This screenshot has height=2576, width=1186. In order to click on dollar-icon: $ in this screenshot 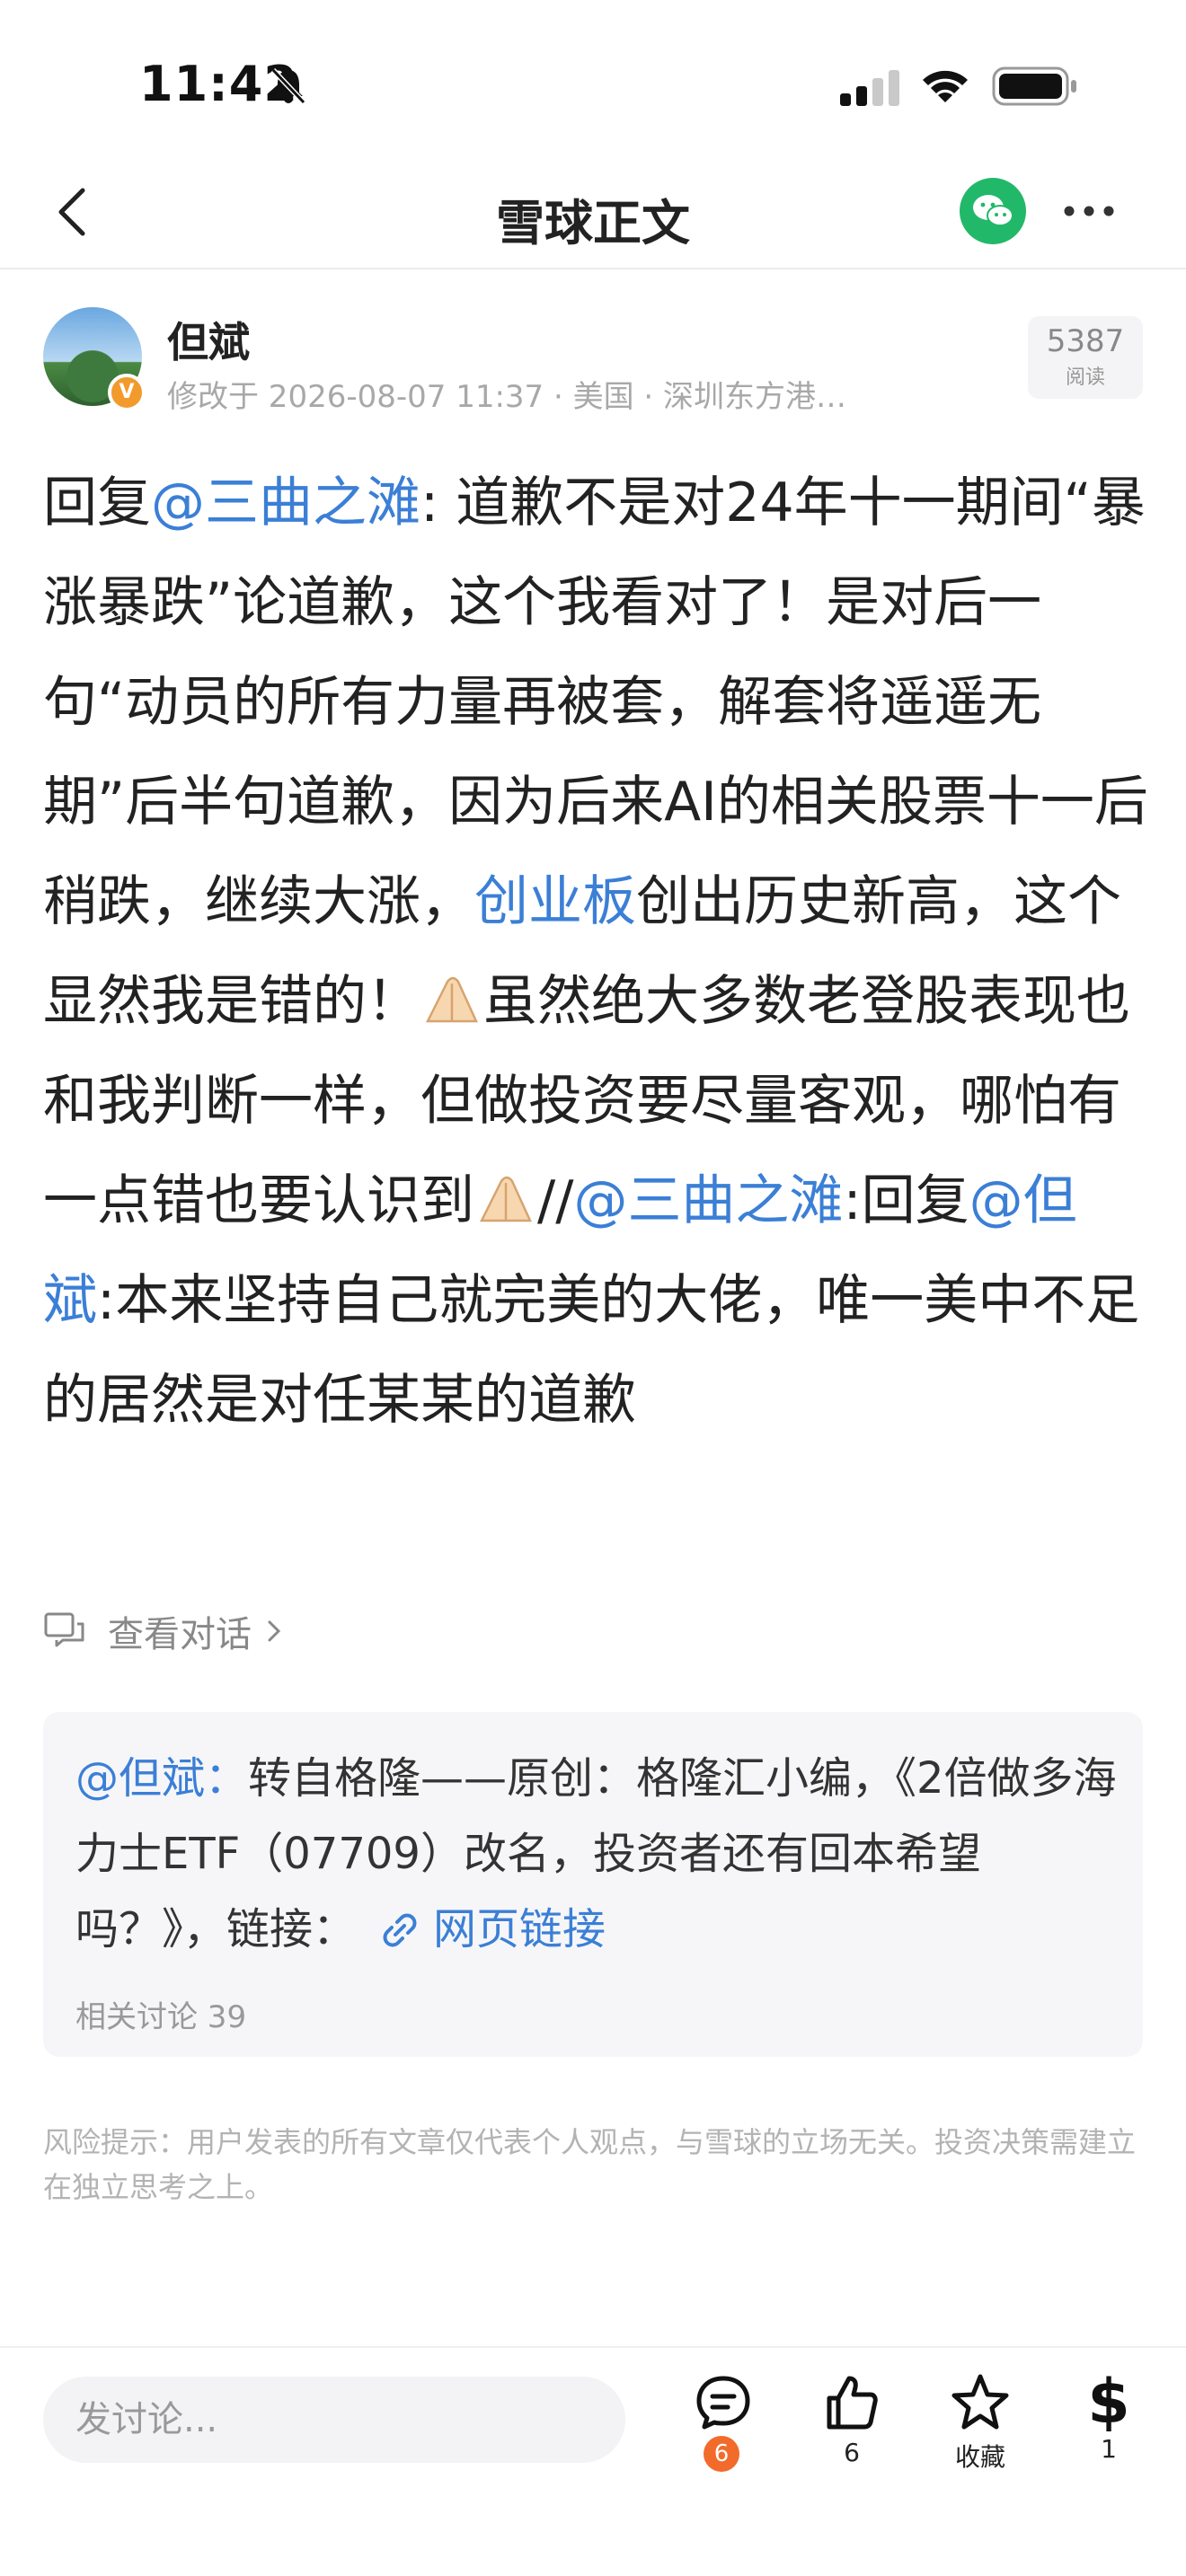, I will do `click(1108, 2402)`.